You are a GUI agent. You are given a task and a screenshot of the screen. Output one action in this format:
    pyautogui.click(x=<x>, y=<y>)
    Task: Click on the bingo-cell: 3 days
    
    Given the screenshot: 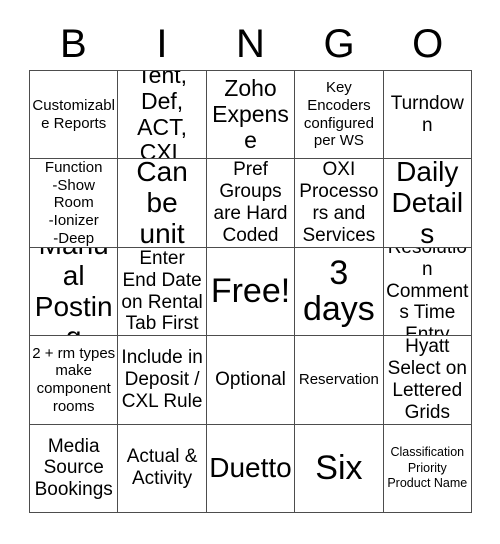 What is the action you would take?
    pyautogui.click(x=339, y=292)
    